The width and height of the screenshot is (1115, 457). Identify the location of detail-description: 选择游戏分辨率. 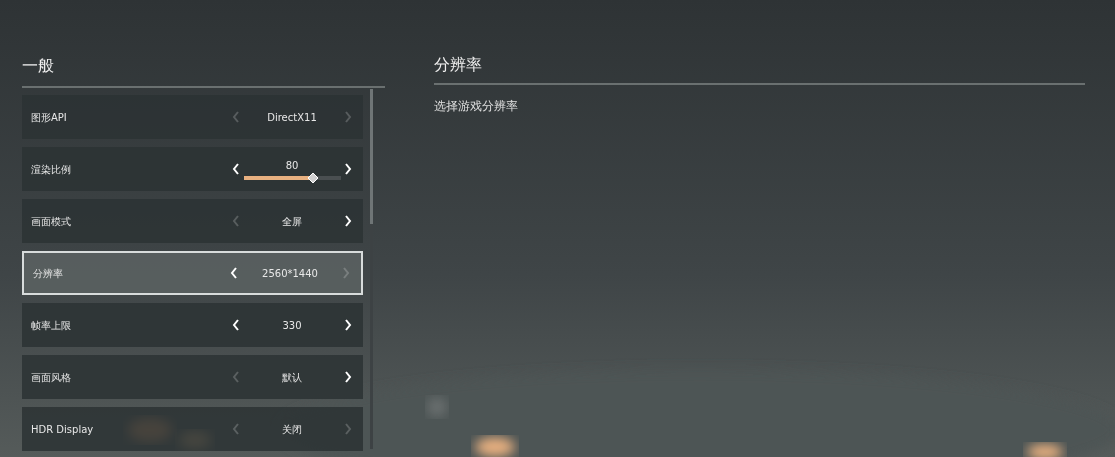
(476, 106).